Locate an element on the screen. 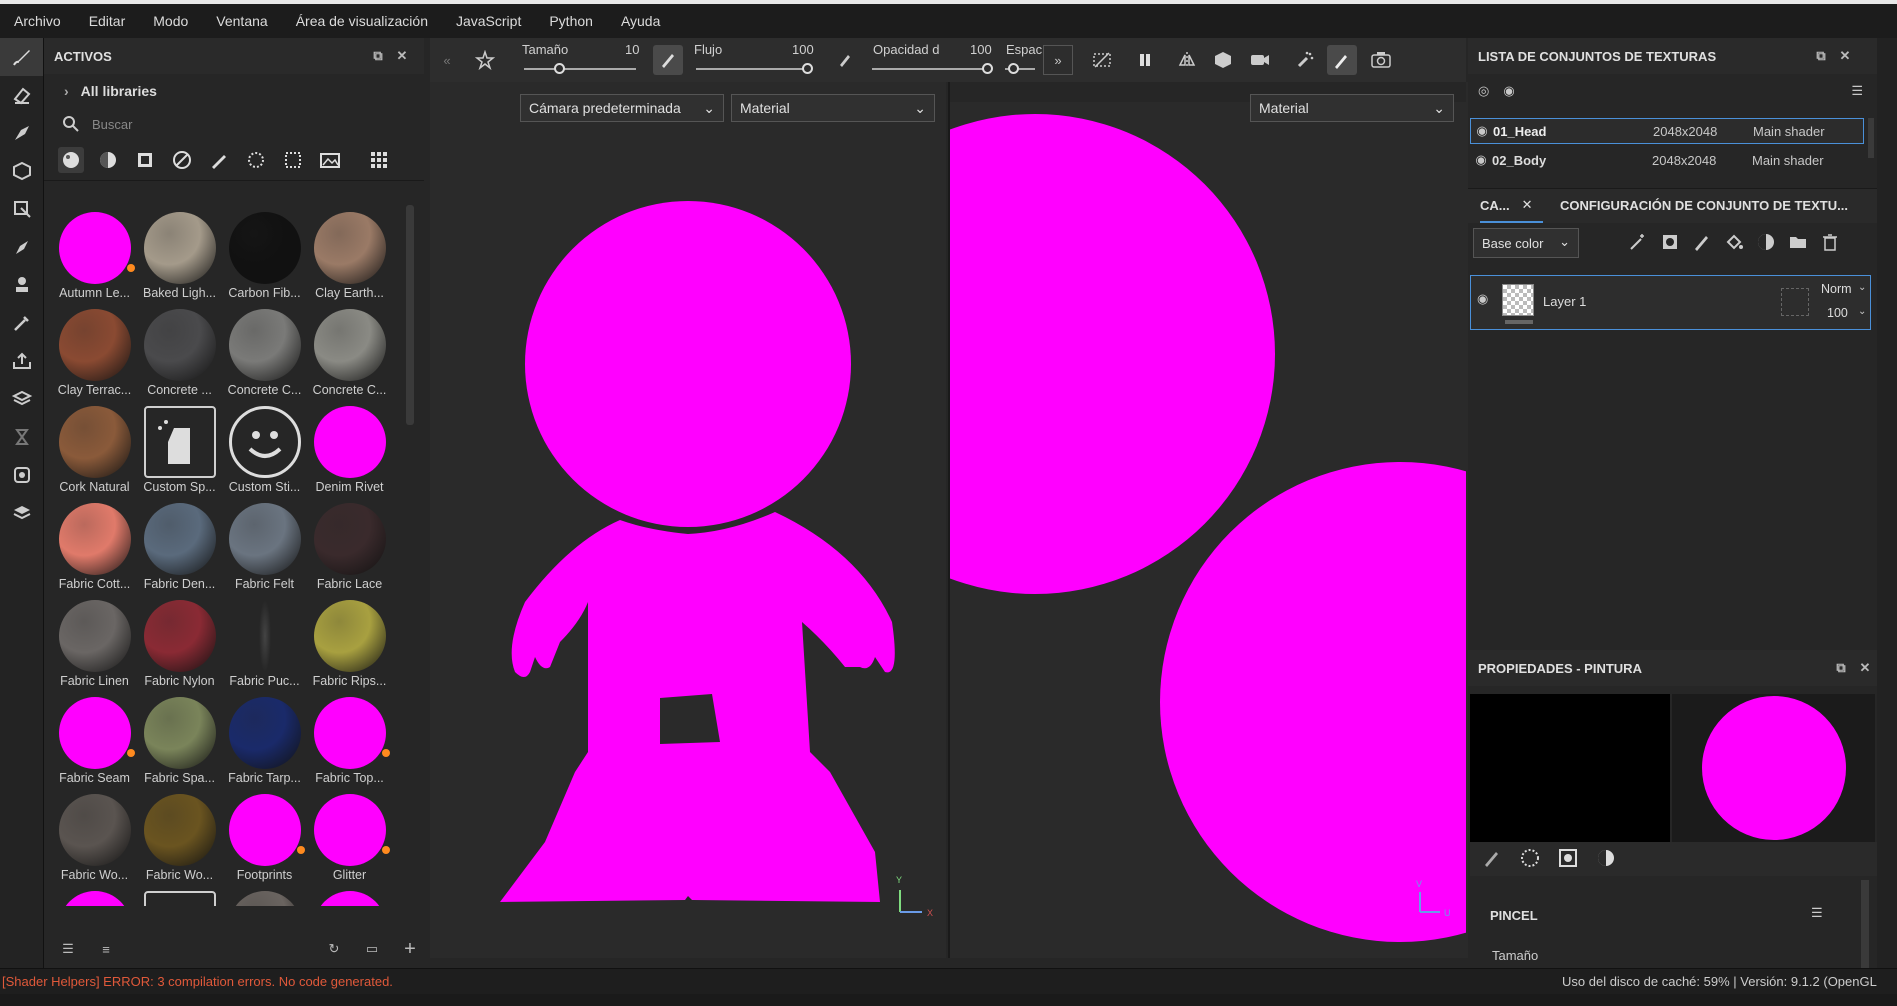  menu-modo: Modo is located at coordinates (170, 21).